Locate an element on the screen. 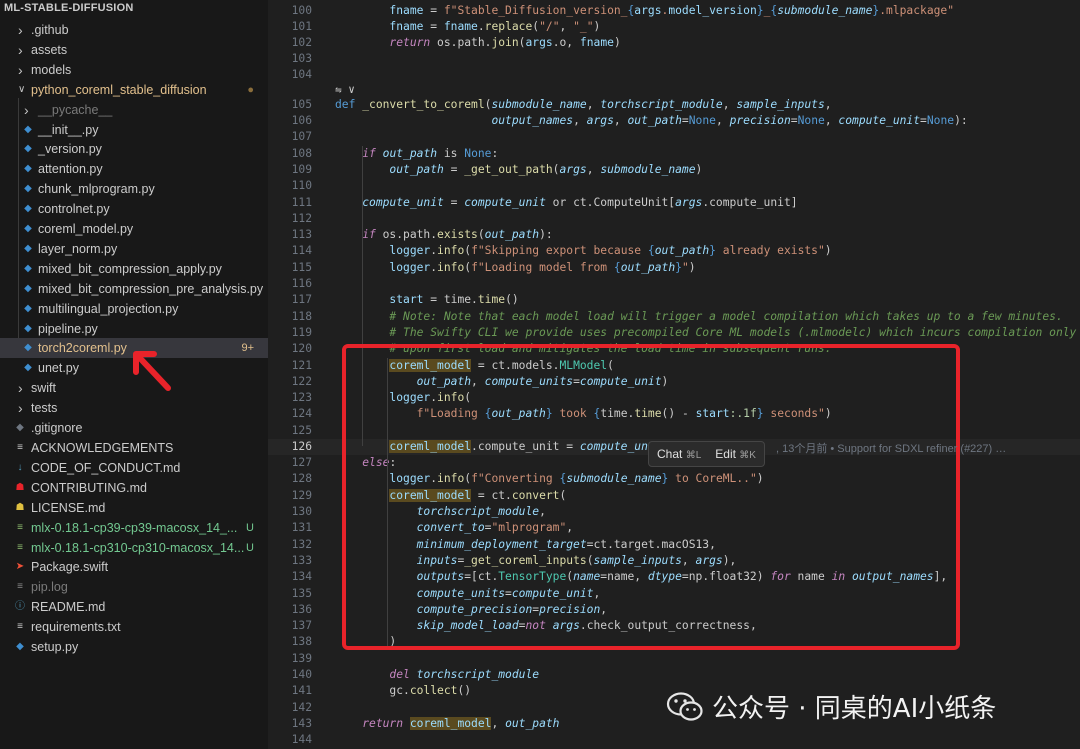  line-number: 102 is located at coordinates (301, 42).